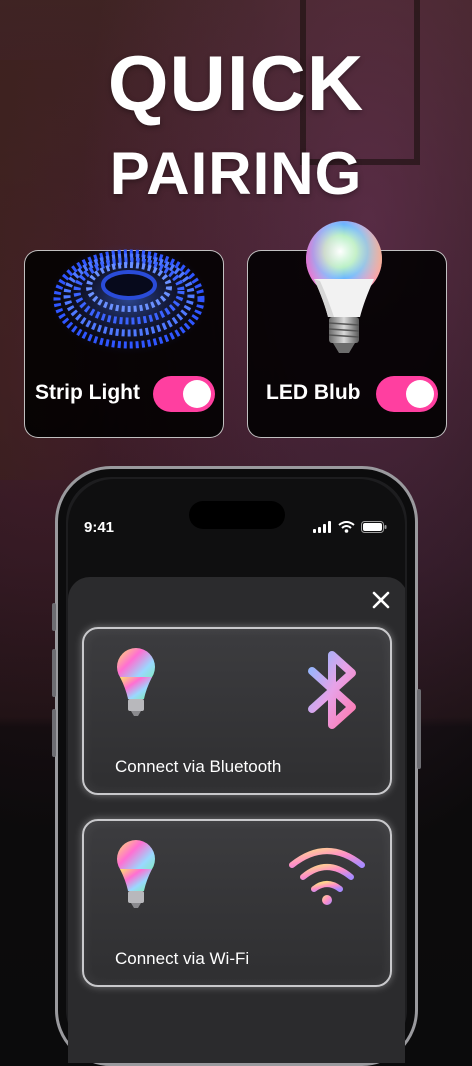 The width and height of the screenshot is (472, 1066). Describe the element at coordinates (99, 527) in the screenshot. I see `status-time: 9:41` at that location.